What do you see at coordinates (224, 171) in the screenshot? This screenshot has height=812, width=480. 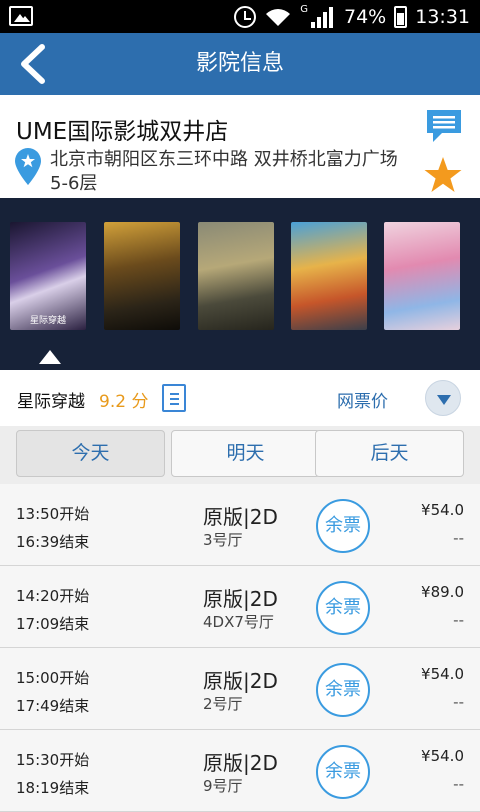 I see `cinema-address: 北京市朝阳区东三环中路 双井桥北富力广场5-6层` at bounding box center [224, 171].